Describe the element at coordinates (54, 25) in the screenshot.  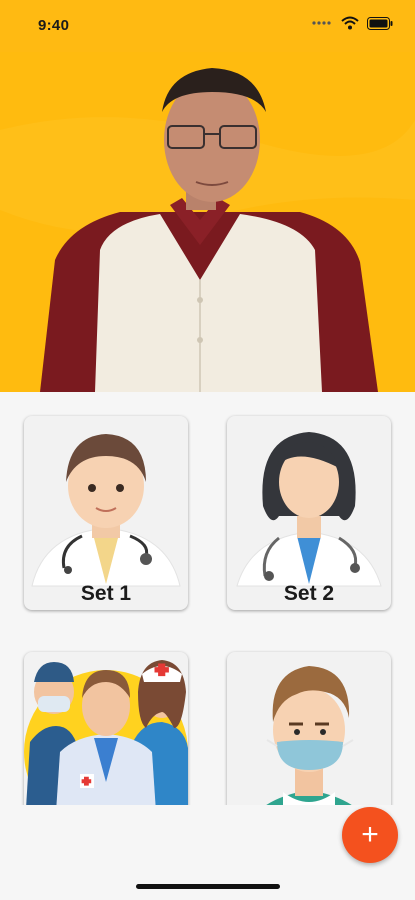
I see `status-time: 9:40` at that location.